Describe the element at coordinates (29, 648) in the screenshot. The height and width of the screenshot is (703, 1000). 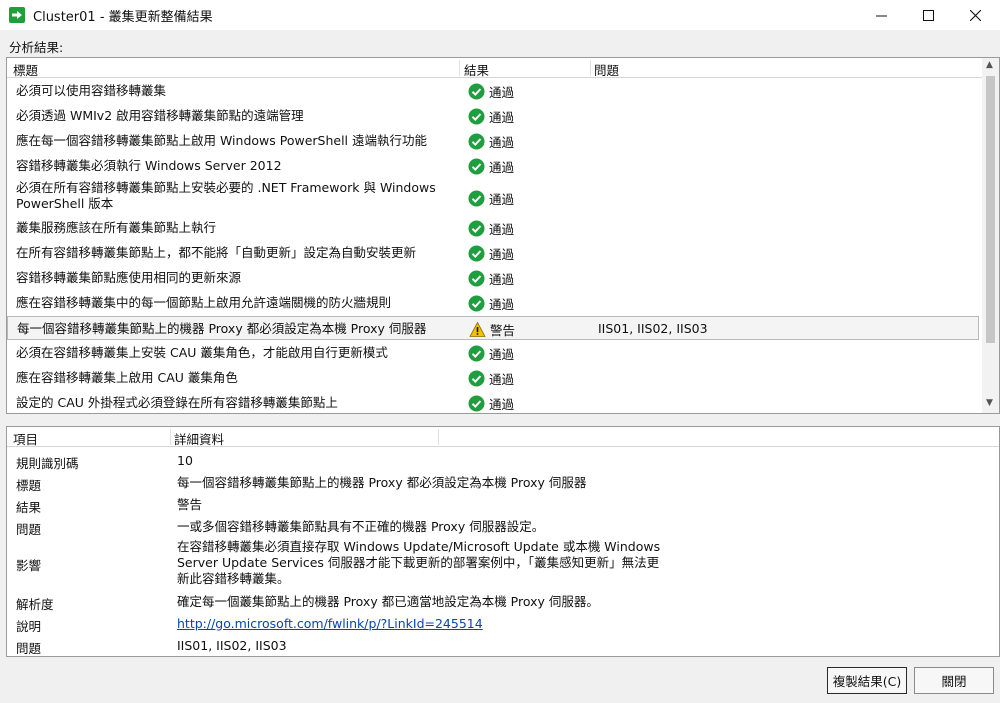
I see `detail-label: 問題` at that location.